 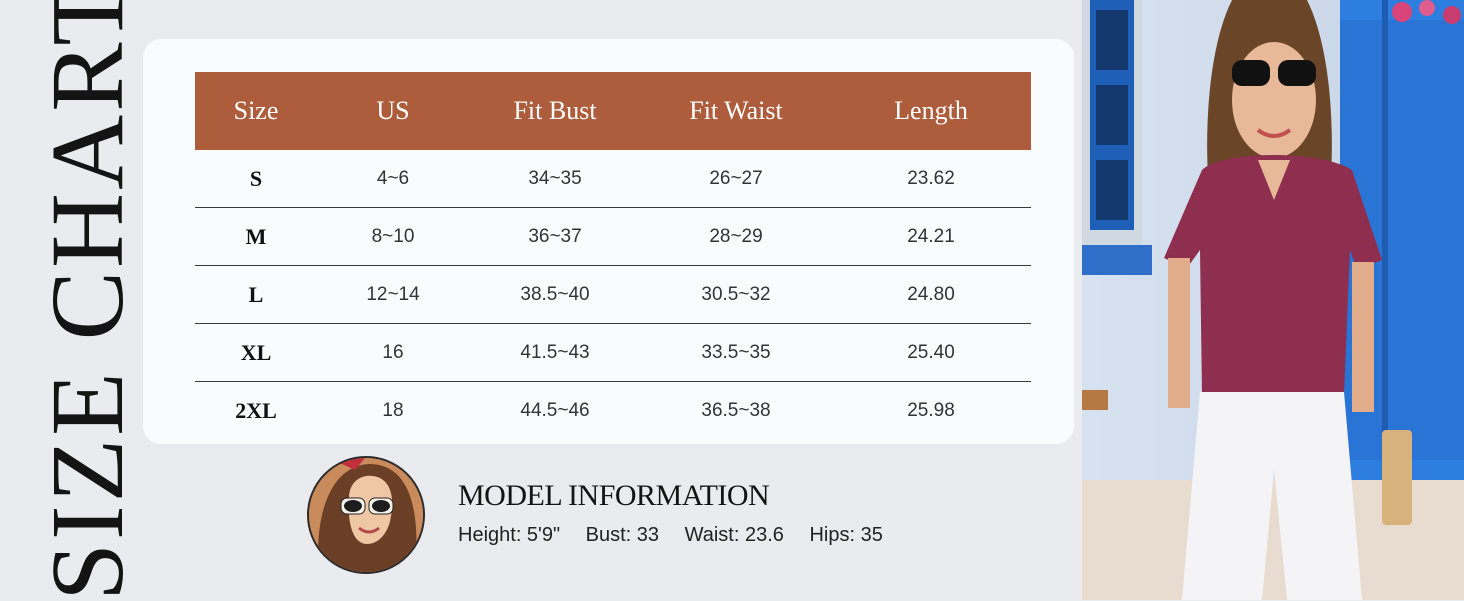 I want to click on table-cell-fit-waist: 28~29, so click(x=736, y=236).